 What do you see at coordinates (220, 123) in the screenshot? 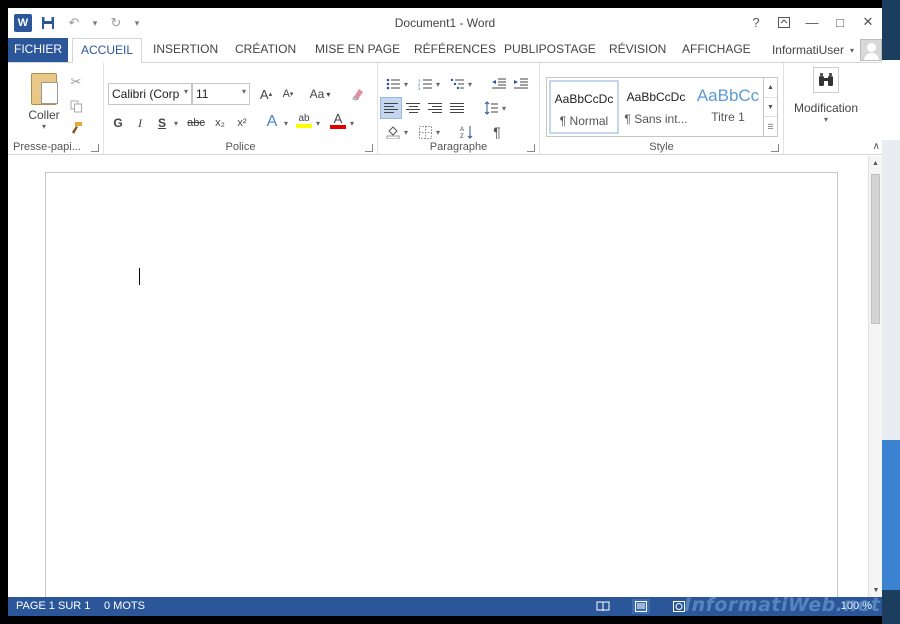
I see `subscript-button: x₂` at bounding box center [220, 123].